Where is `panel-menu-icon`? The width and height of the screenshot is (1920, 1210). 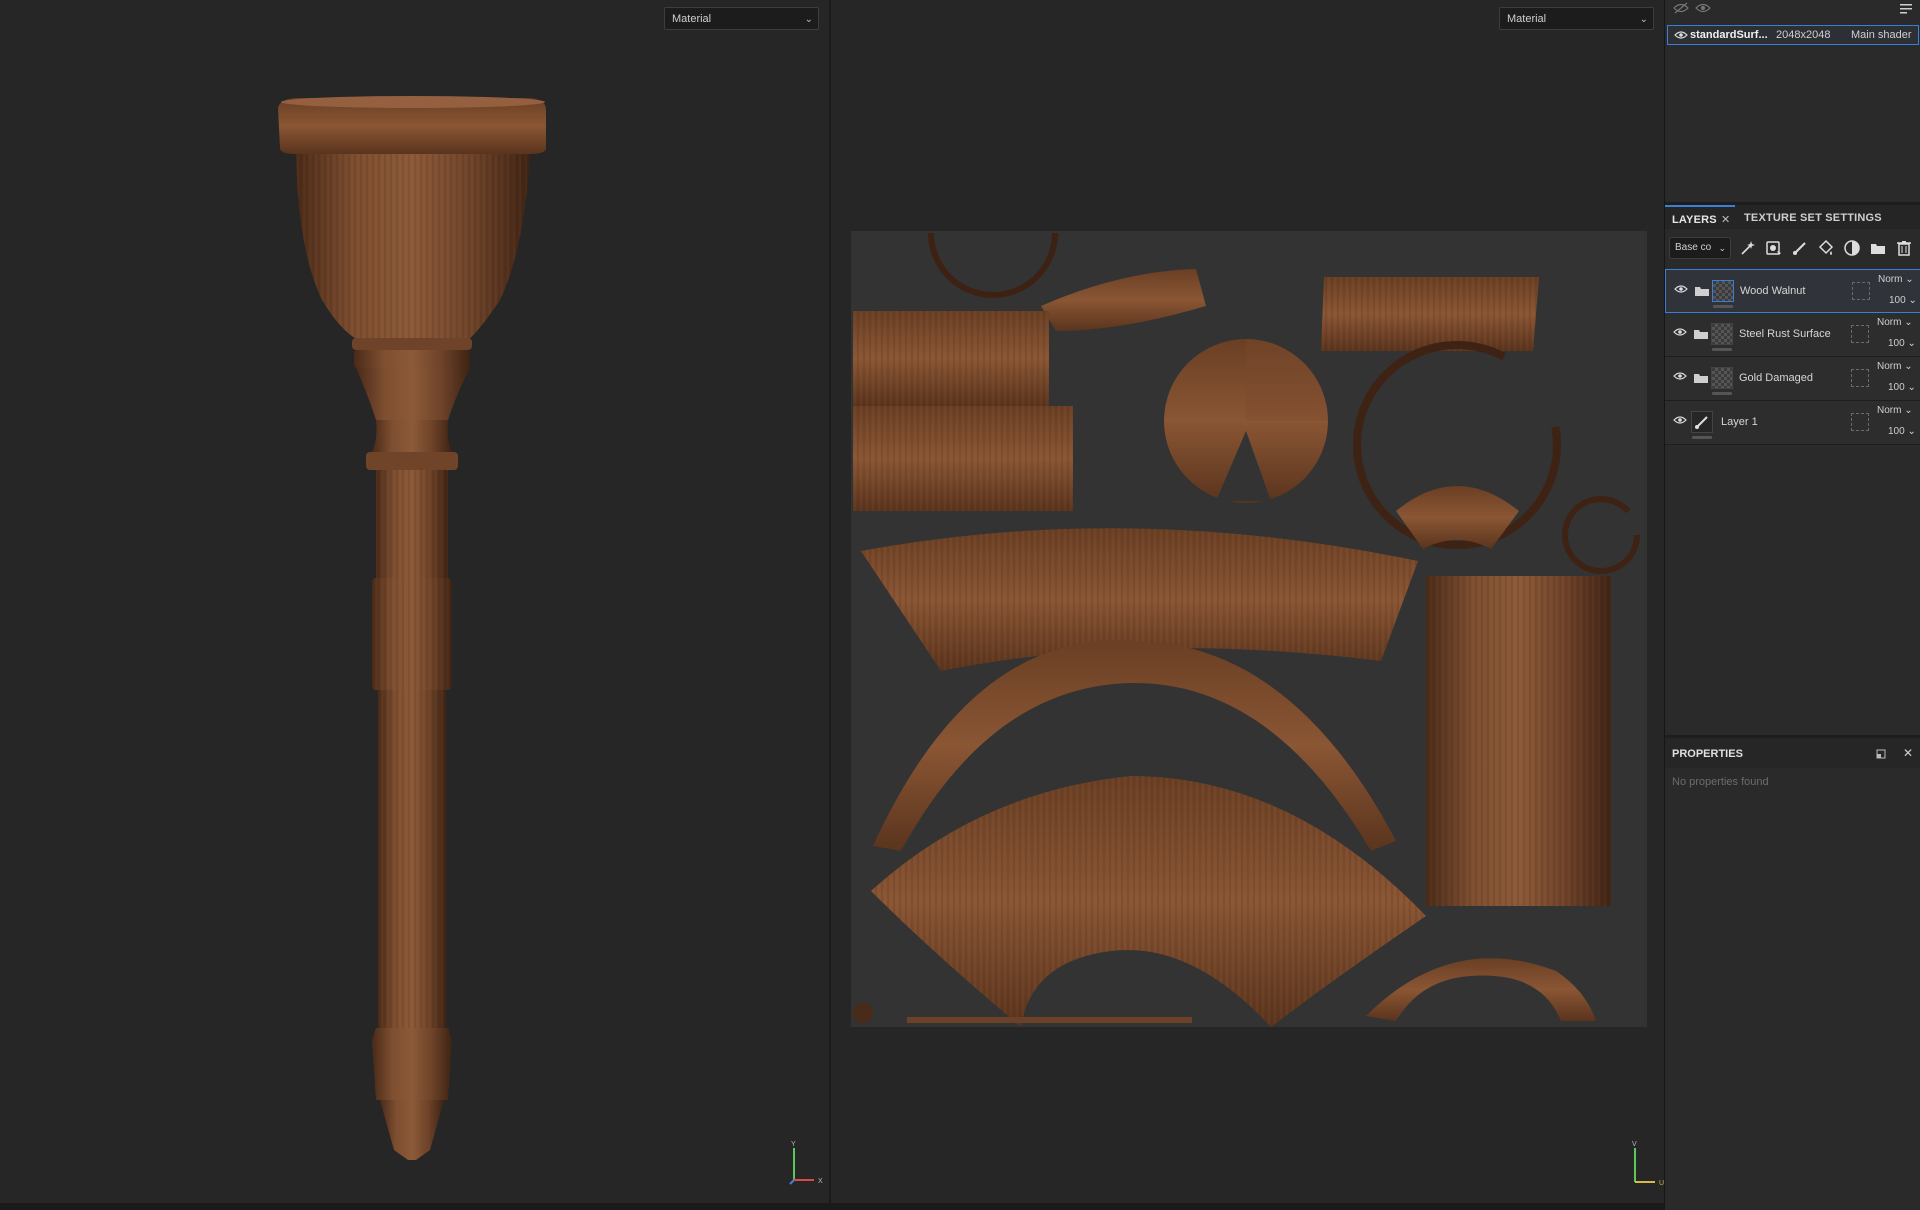 panel-menu-icon is located at coordinates (1906, 9).